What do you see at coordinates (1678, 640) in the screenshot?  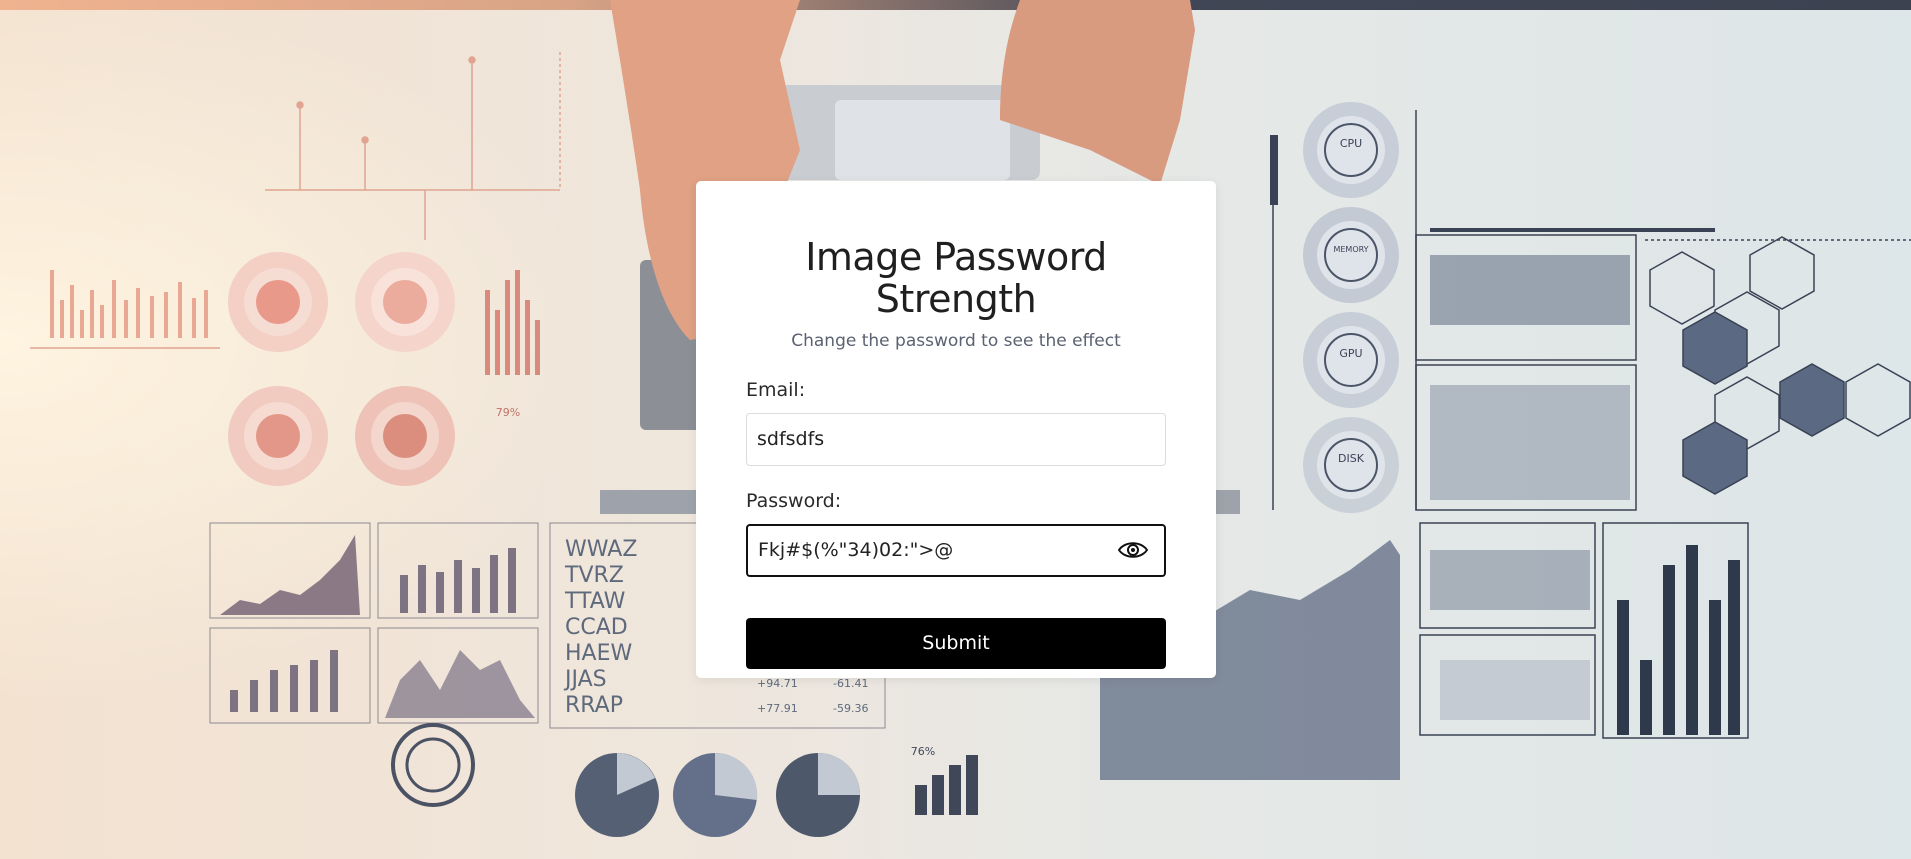 I see `right-tall-bars` at bounding box center [1678, 640].